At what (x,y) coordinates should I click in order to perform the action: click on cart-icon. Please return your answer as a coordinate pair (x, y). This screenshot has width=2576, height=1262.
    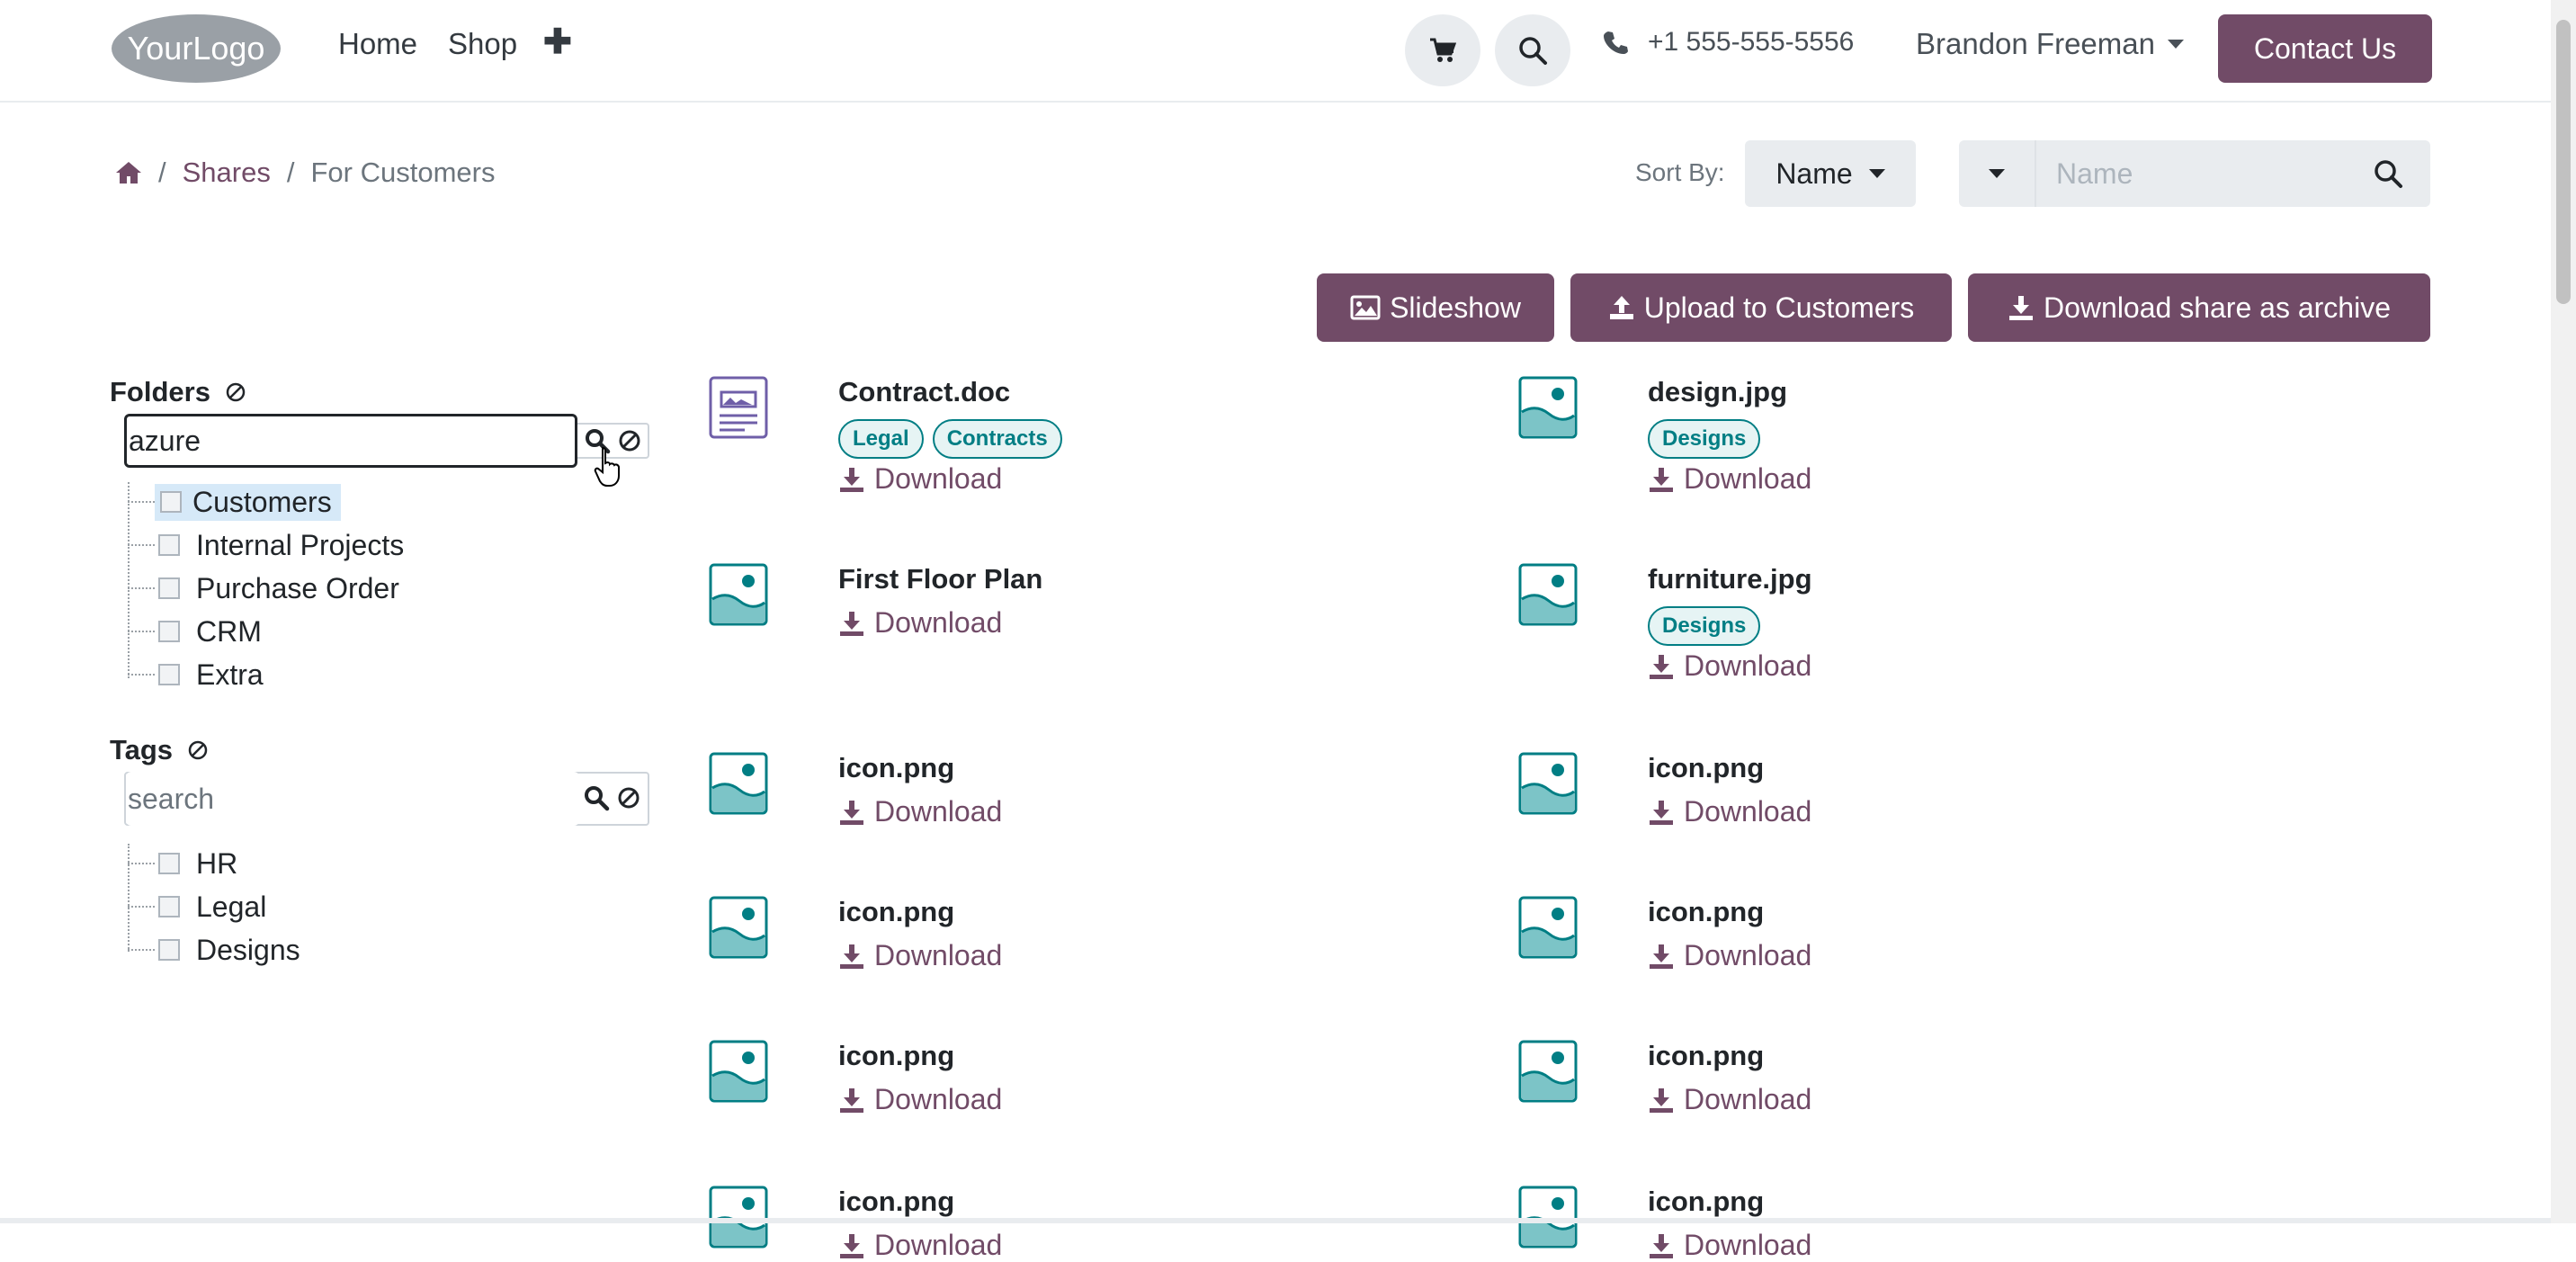
    Looking at the image, I should click on (1443, 50).